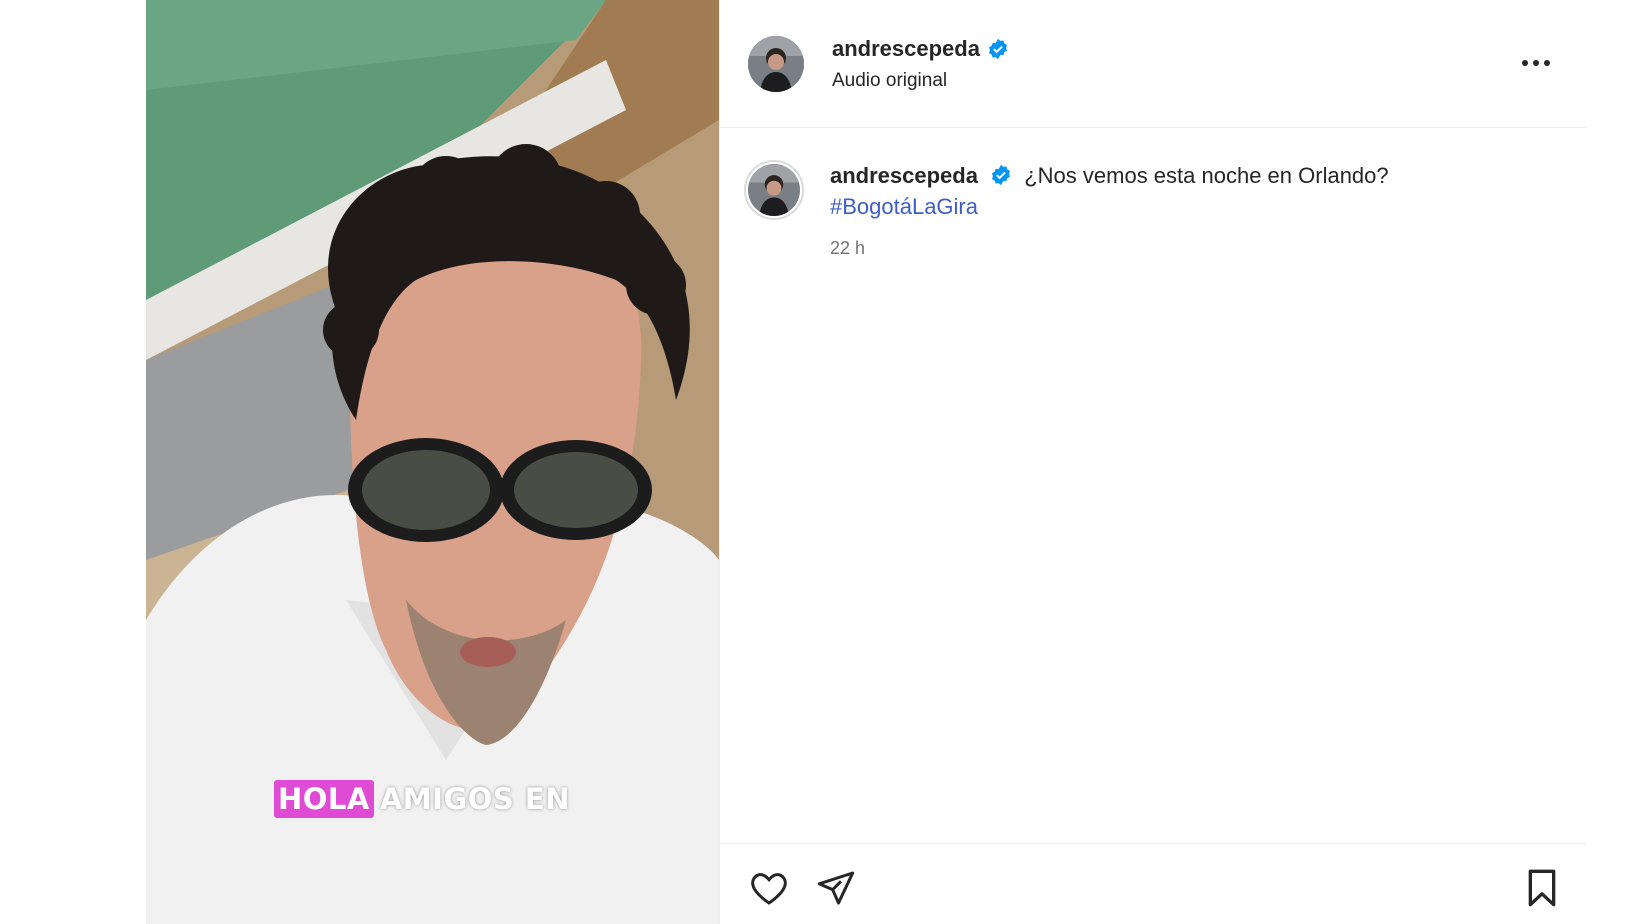  I want to click on heart-icon, so click(769, 888).